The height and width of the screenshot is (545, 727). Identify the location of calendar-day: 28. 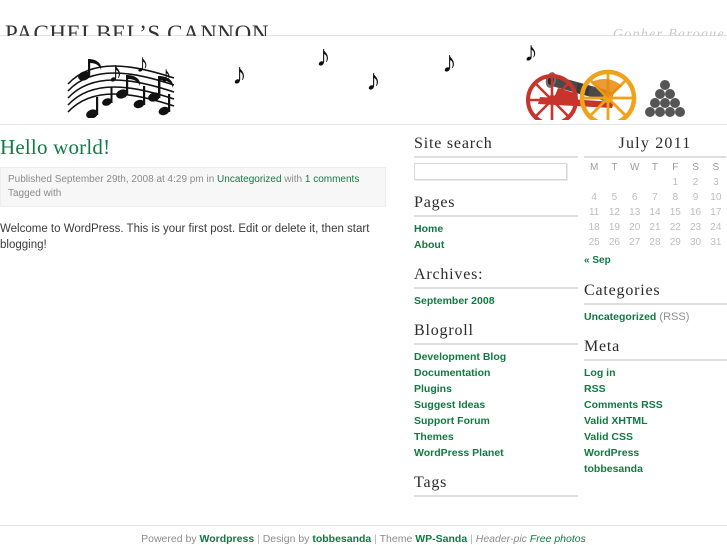
(655, 242).